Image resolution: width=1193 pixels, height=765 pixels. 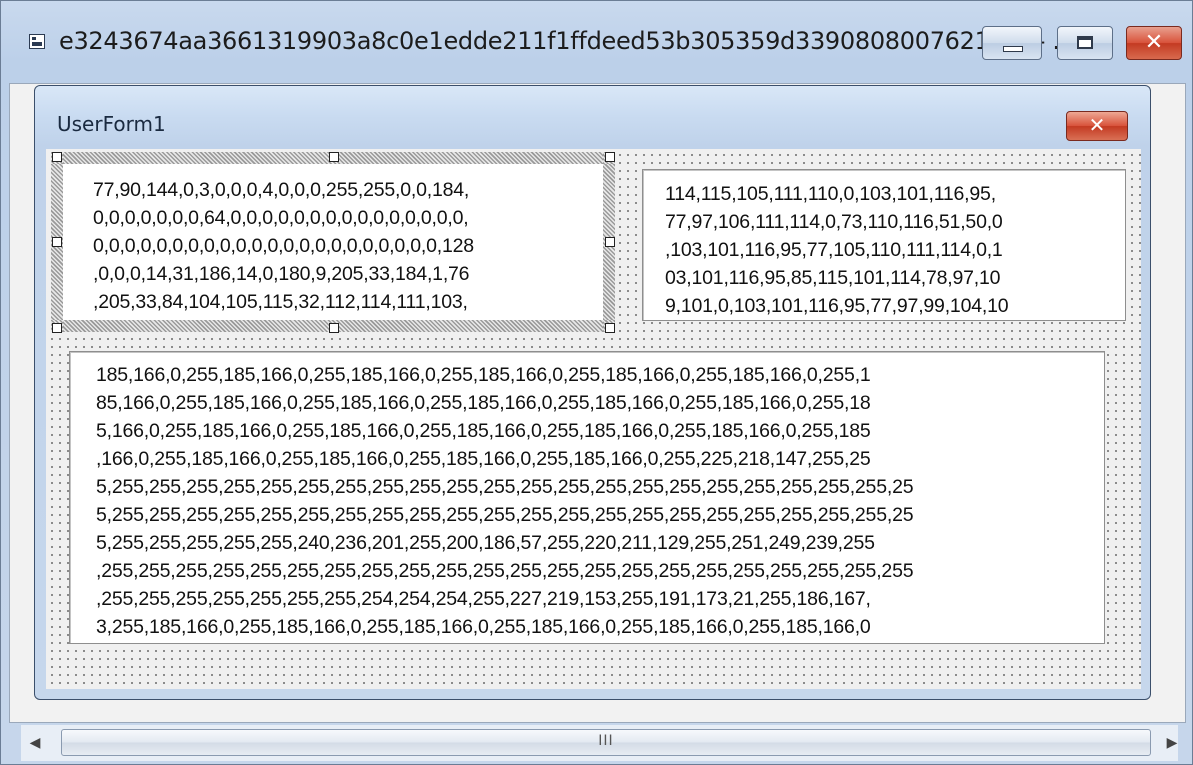 What do you see at coordinates (1013, 49) in the screenshot?
I see `minimize-icon` at bounding box center [1013, 49].